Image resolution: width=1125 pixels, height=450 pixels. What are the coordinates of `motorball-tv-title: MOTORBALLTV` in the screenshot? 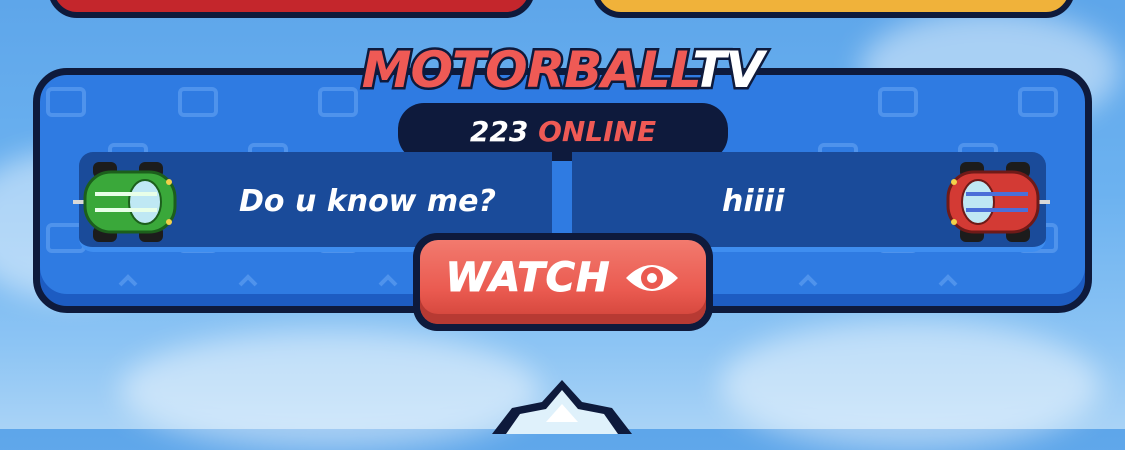 It's located at (562, 70).